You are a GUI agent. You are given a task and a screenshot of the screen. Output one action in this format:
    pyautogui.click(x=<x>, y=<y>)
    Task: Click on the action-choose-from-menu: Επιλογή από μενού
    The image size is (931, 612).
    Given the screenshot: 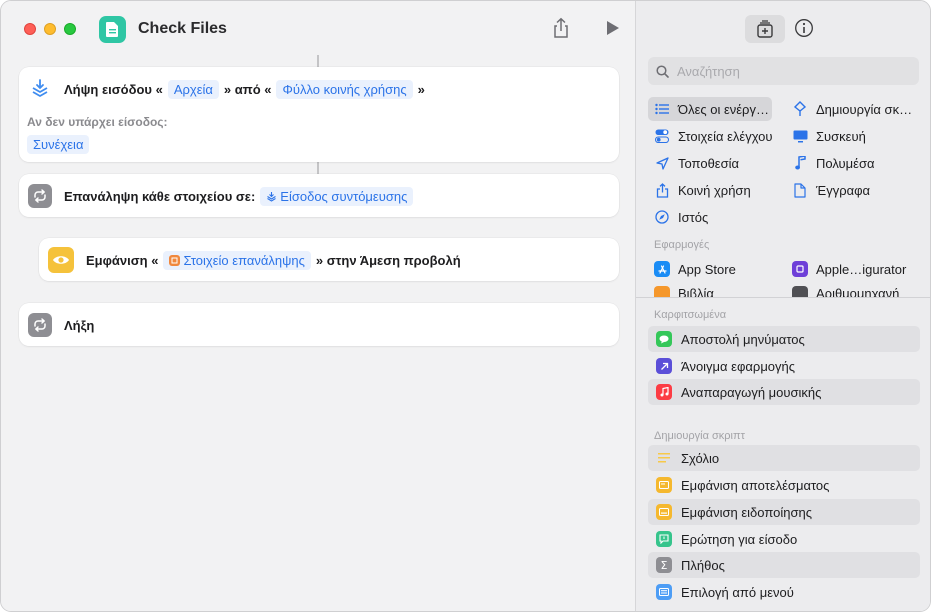 What is the action you would take?
    pyautogui.click(x=784, y=592)
    